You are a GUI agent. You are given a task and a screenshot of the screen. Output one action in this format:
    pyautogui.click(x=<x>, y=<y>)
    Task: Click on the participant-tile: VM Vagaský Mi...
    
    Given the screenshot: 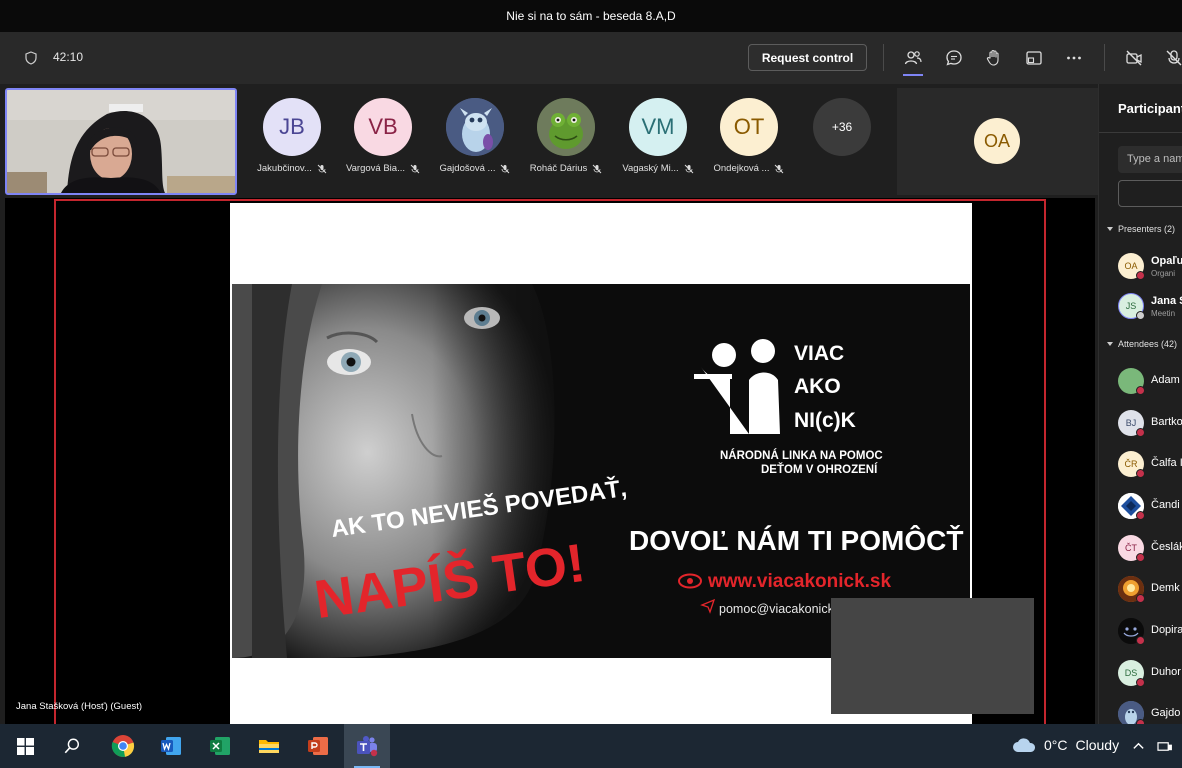 What is the action you would take?
    pyautogui.click(x=658, y=136)
    